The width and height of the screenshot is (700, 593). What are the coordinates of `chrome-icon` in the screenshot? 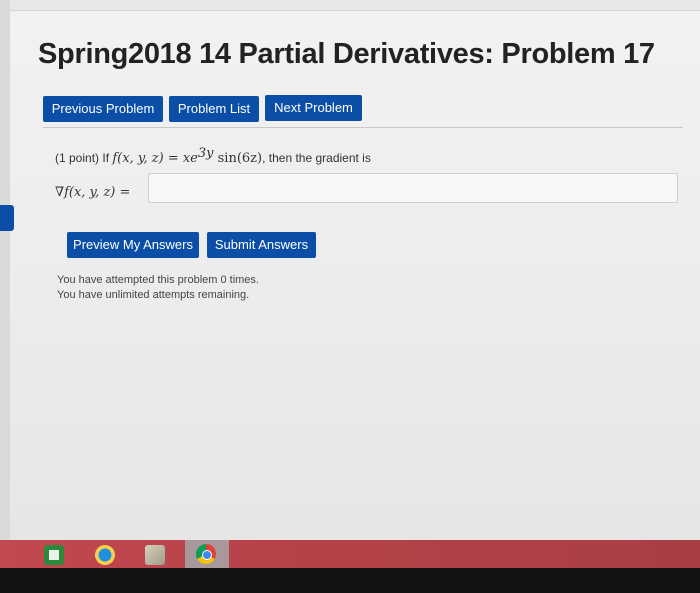 It's located at (206, 554).